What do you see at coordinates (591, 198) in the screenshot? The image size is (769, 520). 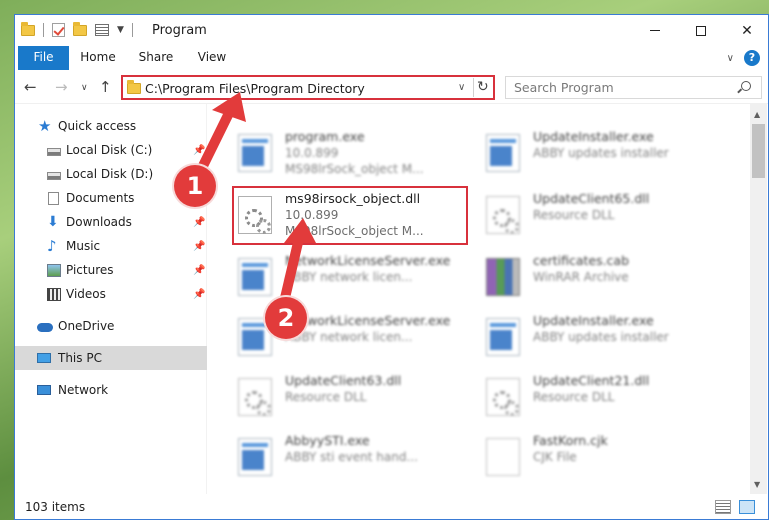 I see `file-name: UpdateClient65.dll` at bounding box center [591, 198].